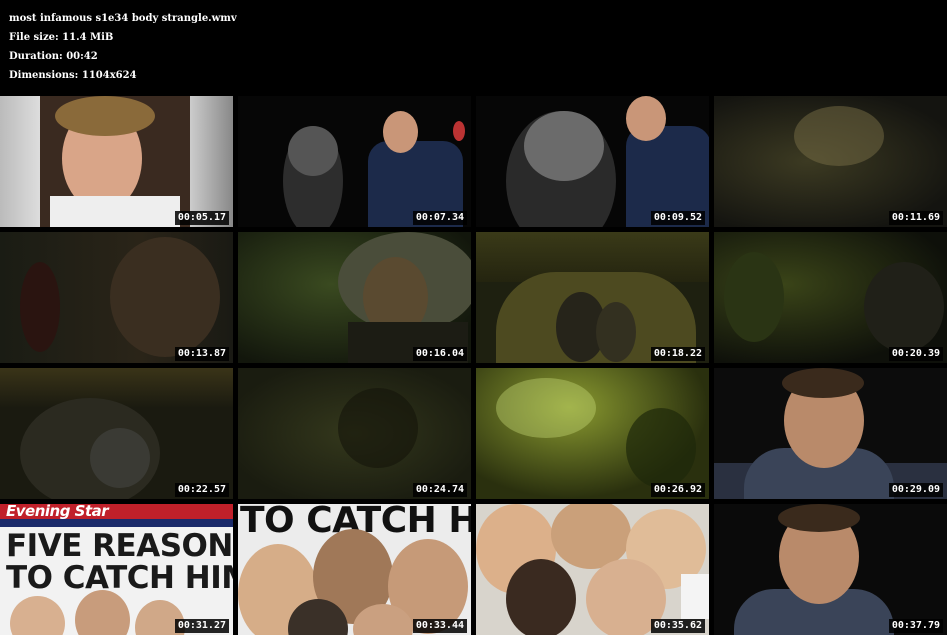  I want to click on thumbnail: 00:20.39, so click(830, 297).